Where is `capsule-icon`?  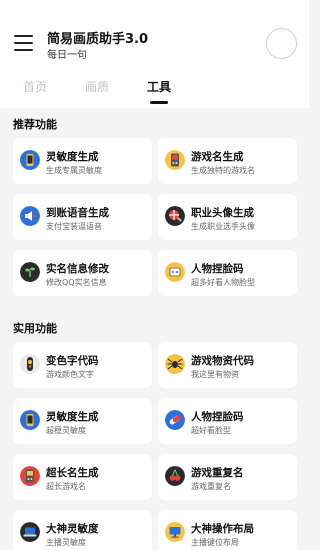 capsule-icon is located at coordinates (175, 420).